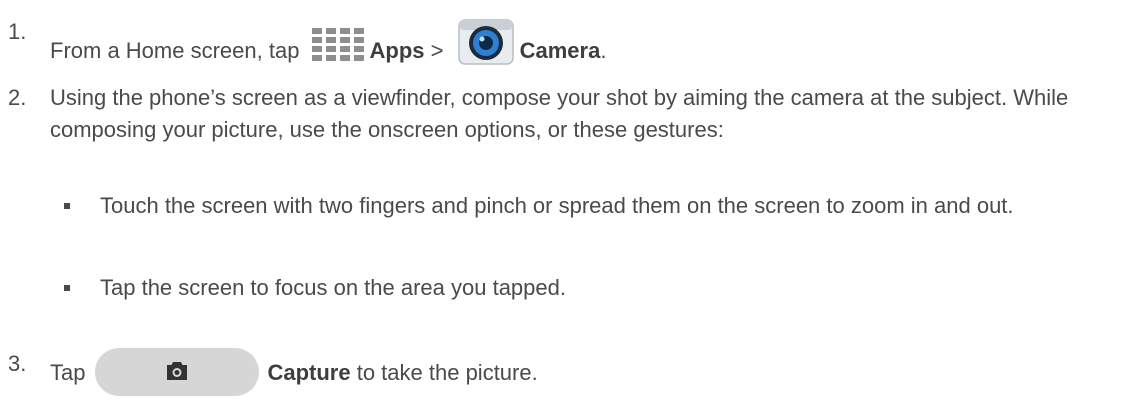 This screenshot has width=1123, height=410. What do you see at coordinates (68, 372) in the screenshot?
I see `step-text: Tap` at bounding box center [68, 372].